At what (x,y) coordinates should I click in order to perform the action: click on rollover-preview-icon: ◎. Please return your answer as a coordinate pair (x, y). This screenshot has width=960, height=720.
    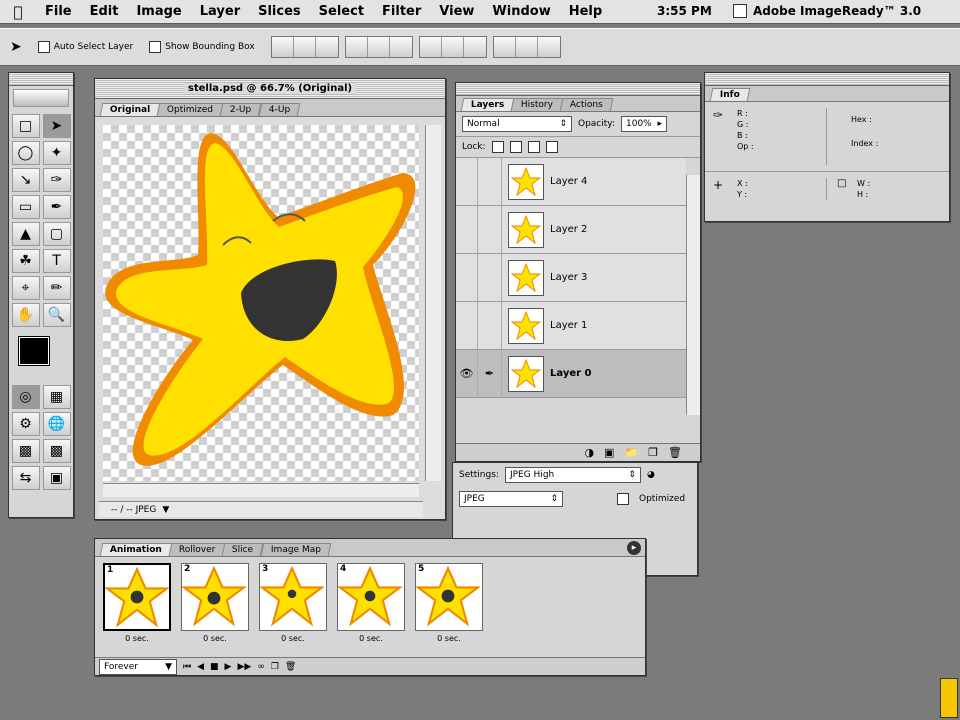
    Looking at the image, I should click on (25, 397).